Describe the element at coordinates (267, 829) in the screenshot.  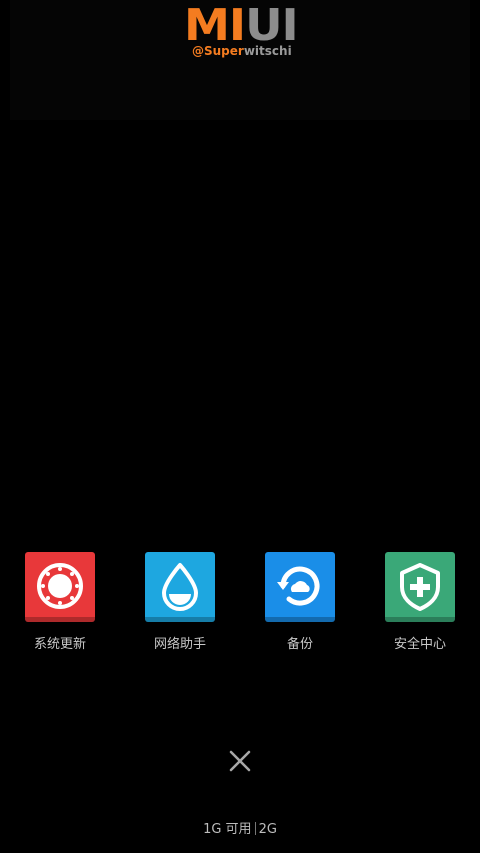
I see `memory-total: 2G` at that location.